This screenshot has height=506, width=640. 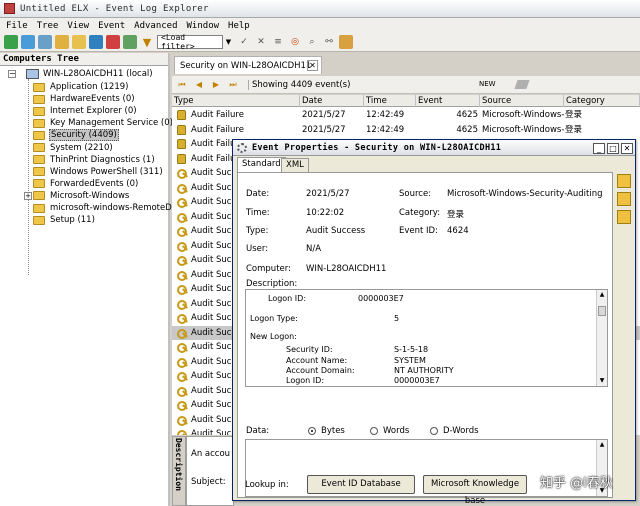 I want to click on tree-item: microsoft-windows-RemoteDesk, so click(x=110, y=208).